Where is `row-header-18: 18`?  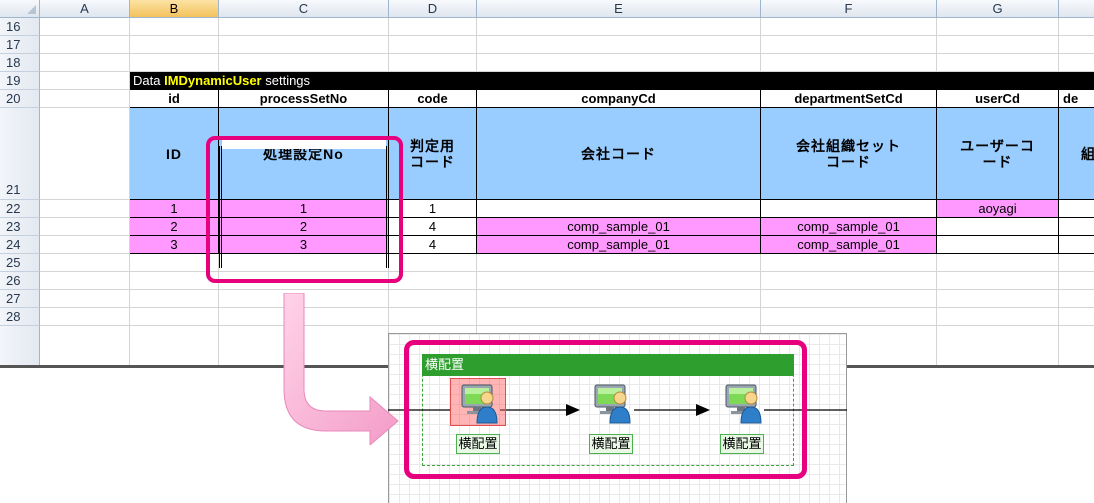 row-header-18: 18 is located at coordinates (20, 63).